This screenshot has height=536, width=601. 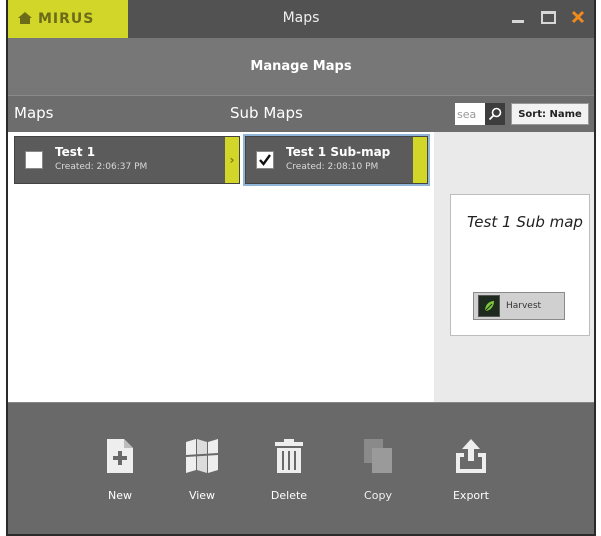 I want to click on checkmark-icon, so click(x=265, y=160).